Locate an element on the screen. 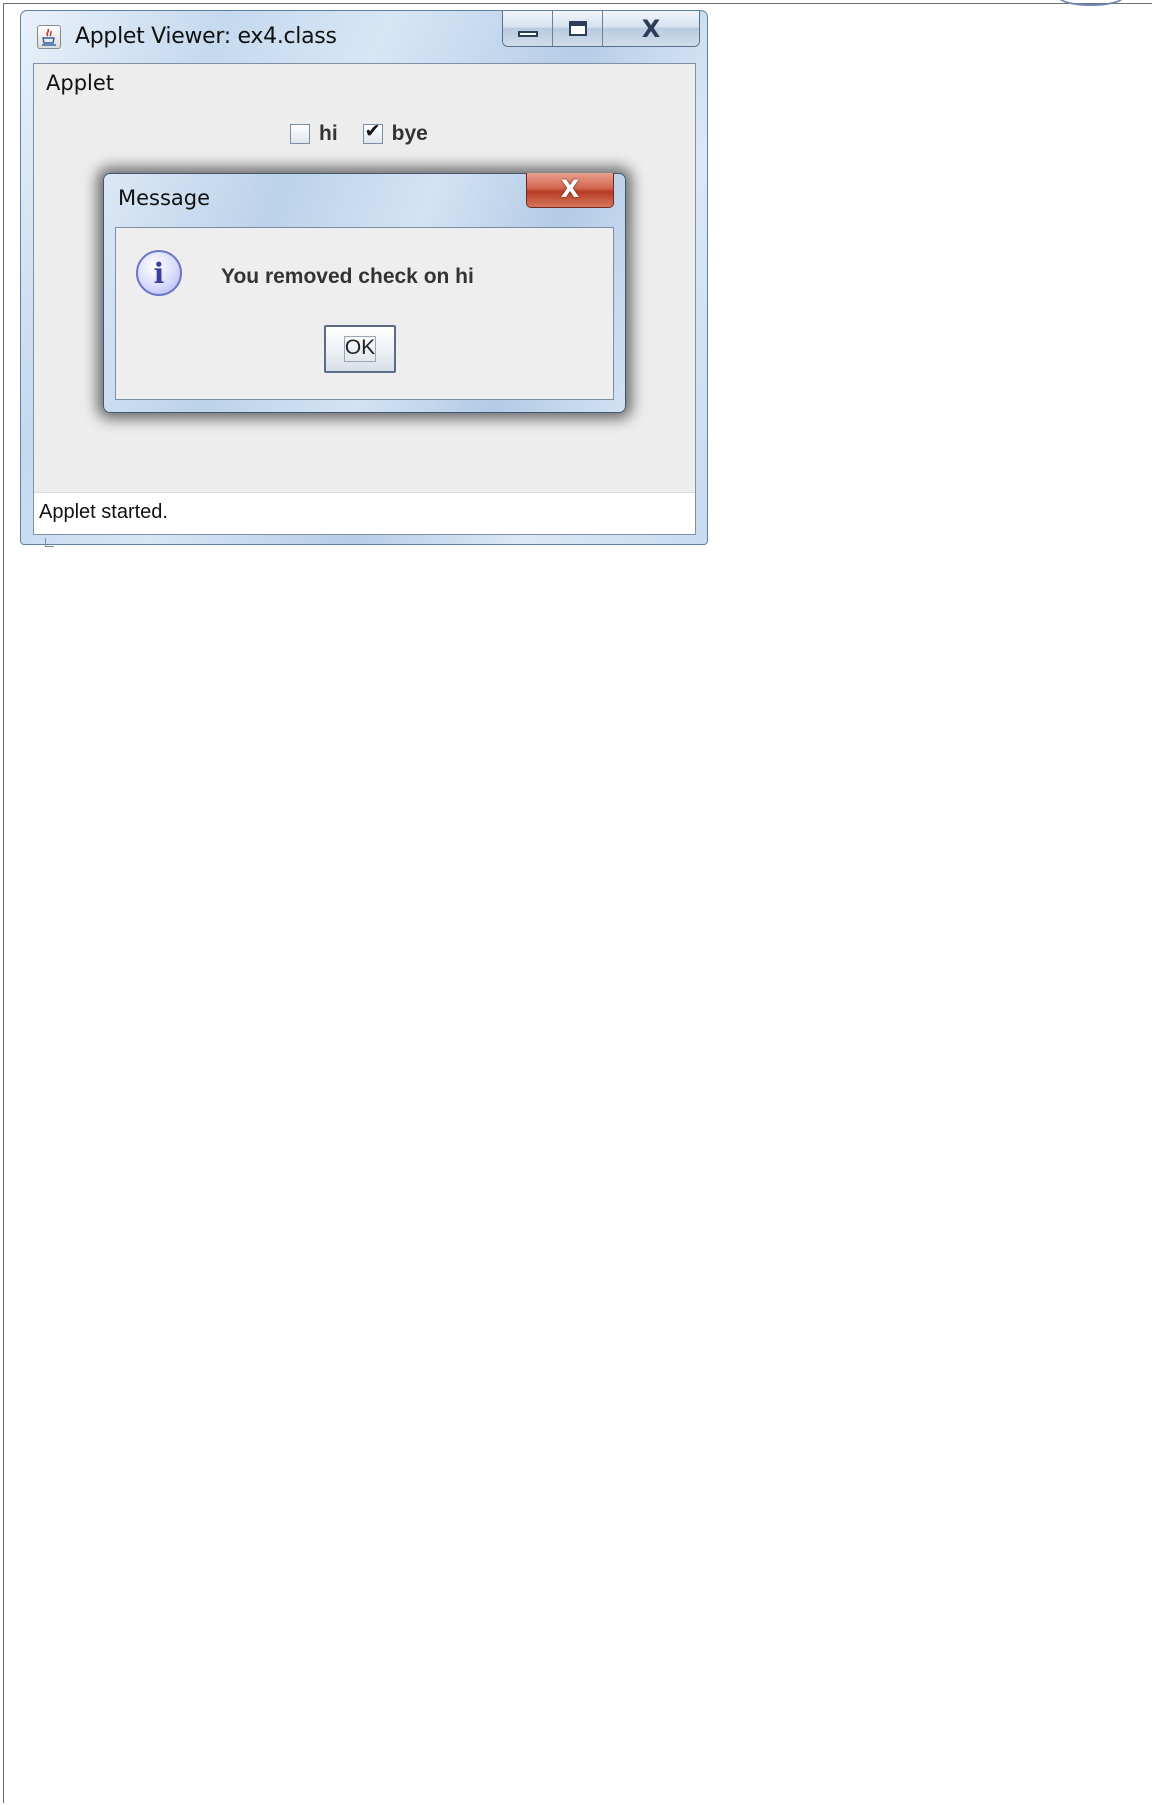  window-caption-buttons: X is located at coordinates (601, 29).